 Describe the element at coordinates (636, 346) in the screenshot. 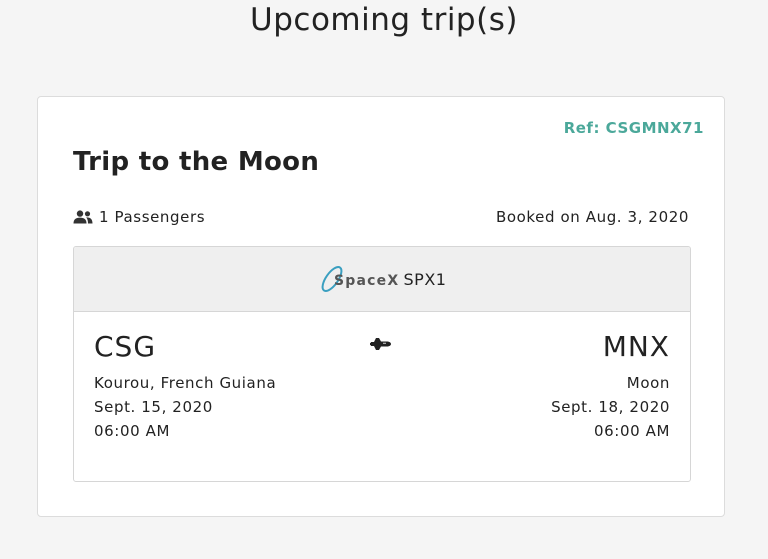

I see `arrival-code: MNX` at that location.